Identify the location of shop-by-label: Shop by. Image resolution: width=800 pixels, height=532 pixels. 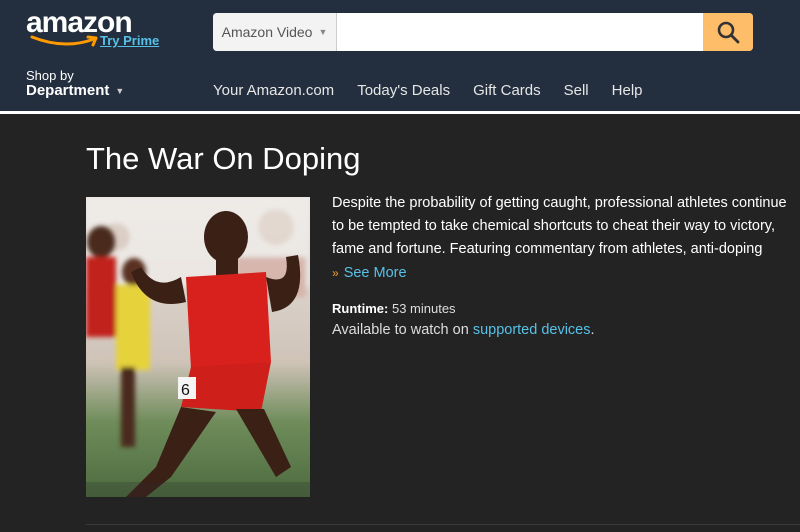
(50, 75).